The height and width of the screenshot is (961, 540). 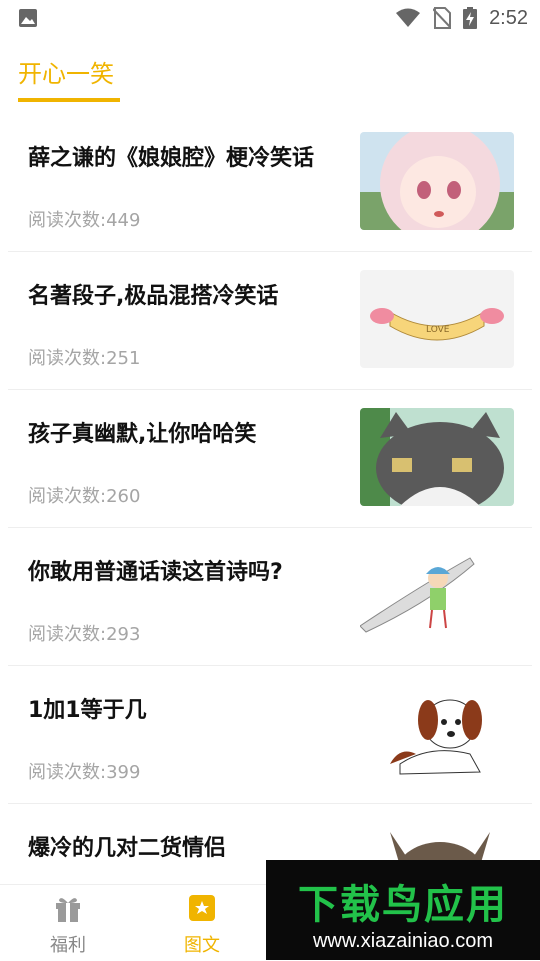 What do you see at coordinates (270, 735) in the screenshot?
I see `list-item: 1加1等于几 阅读次数:399` at bounding box center [270, 735].